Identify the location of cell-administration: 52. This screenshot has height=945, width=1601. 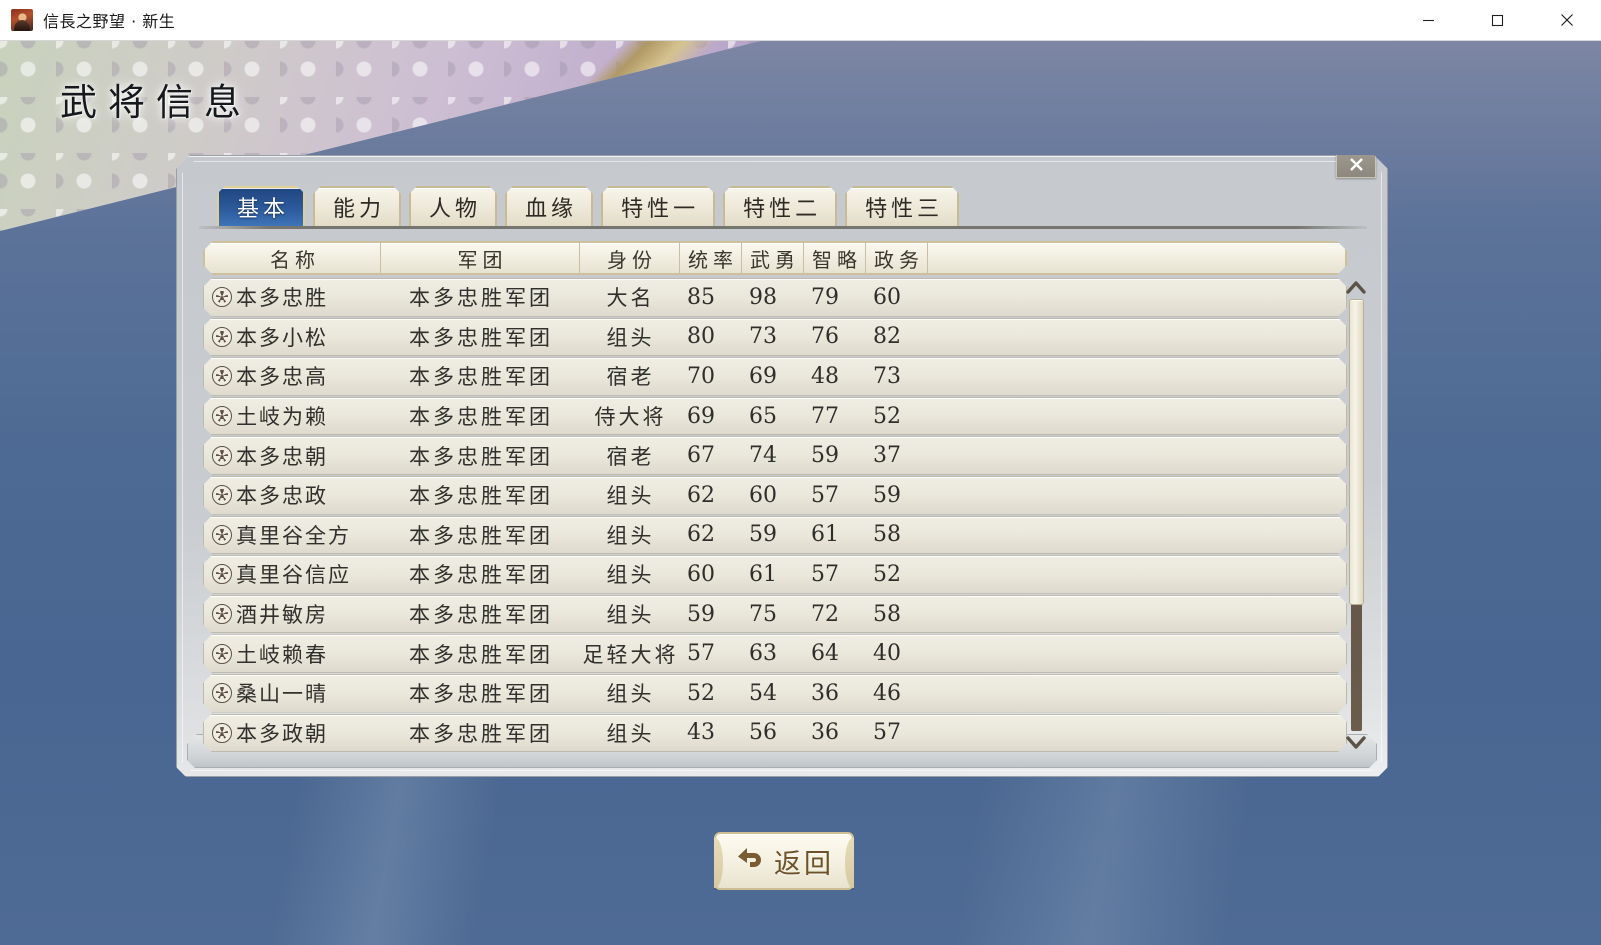
(887, 574).